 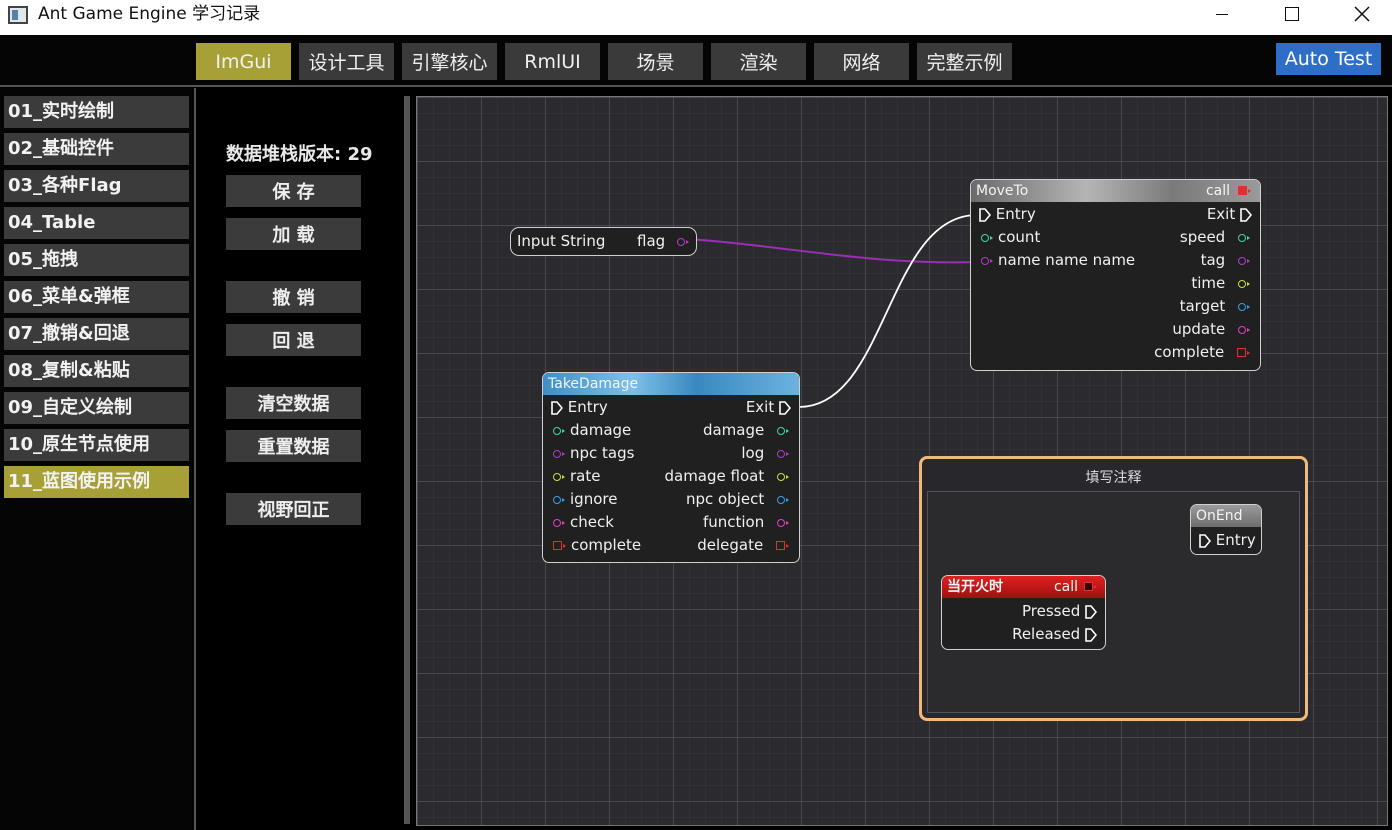 What do you see at coordinates (1244, 190) in the screenshot?
I see `moveto-call-pin-icon` at bounding box center [1244, 190].